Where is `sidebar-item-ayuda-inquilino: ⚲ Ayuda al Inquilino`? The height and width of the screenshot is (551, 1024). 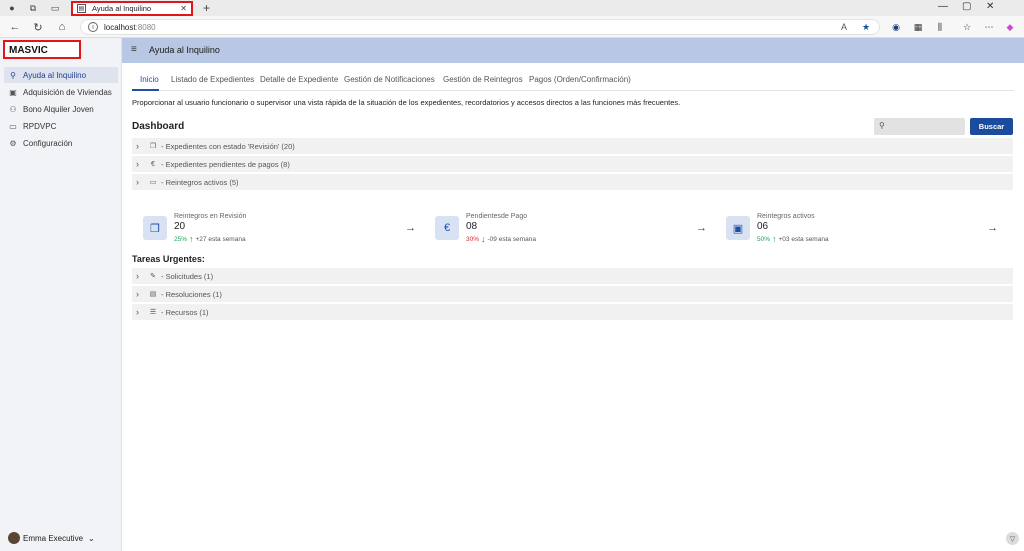
sidebar-item-ayuda-inquilino: ⚲ Ayuda al Inquilino is located at coordinates (61, 75).